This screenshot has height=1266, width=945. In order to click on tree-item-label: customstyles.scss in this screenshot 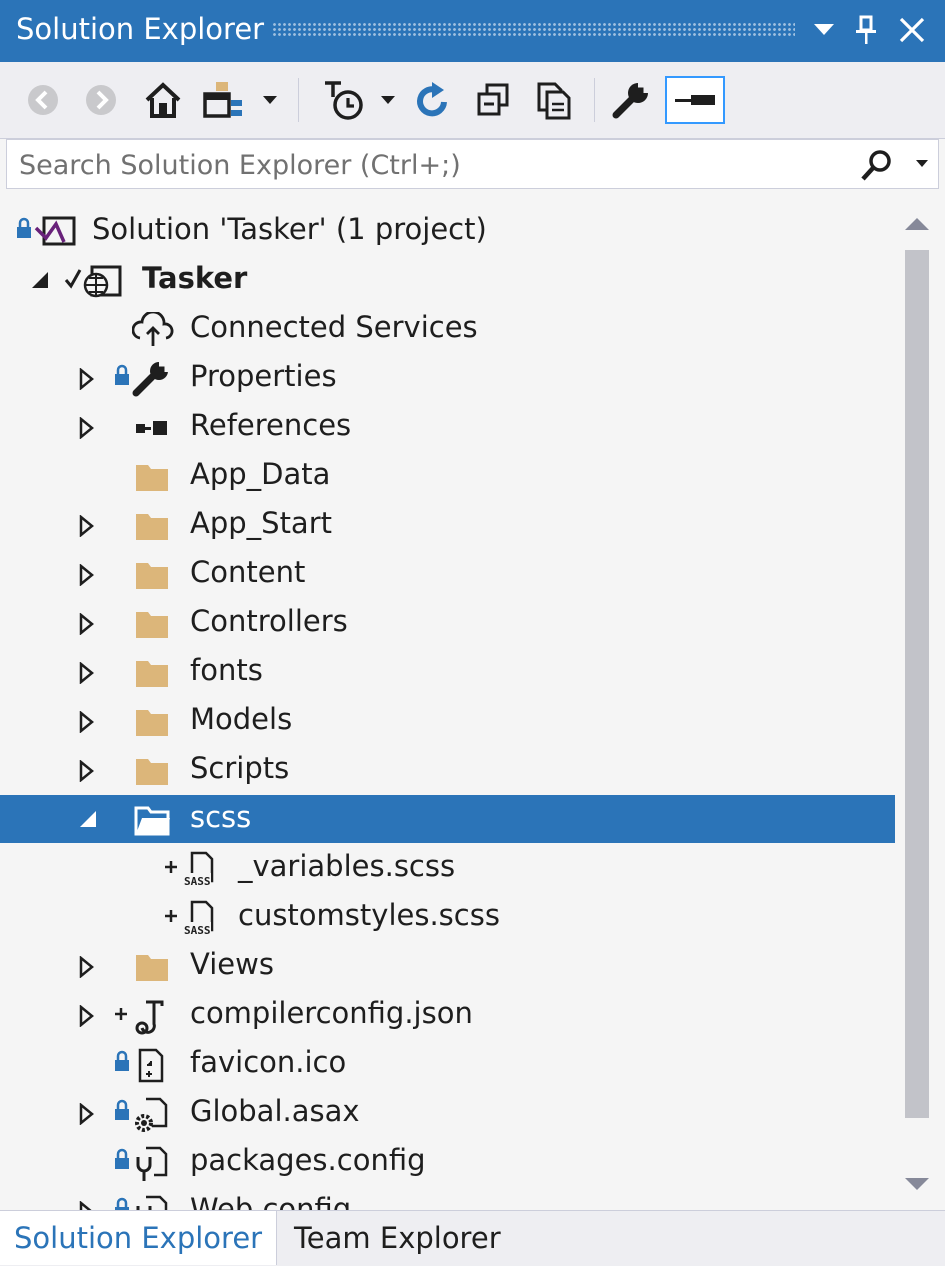, I will do `click(369, 915)`.